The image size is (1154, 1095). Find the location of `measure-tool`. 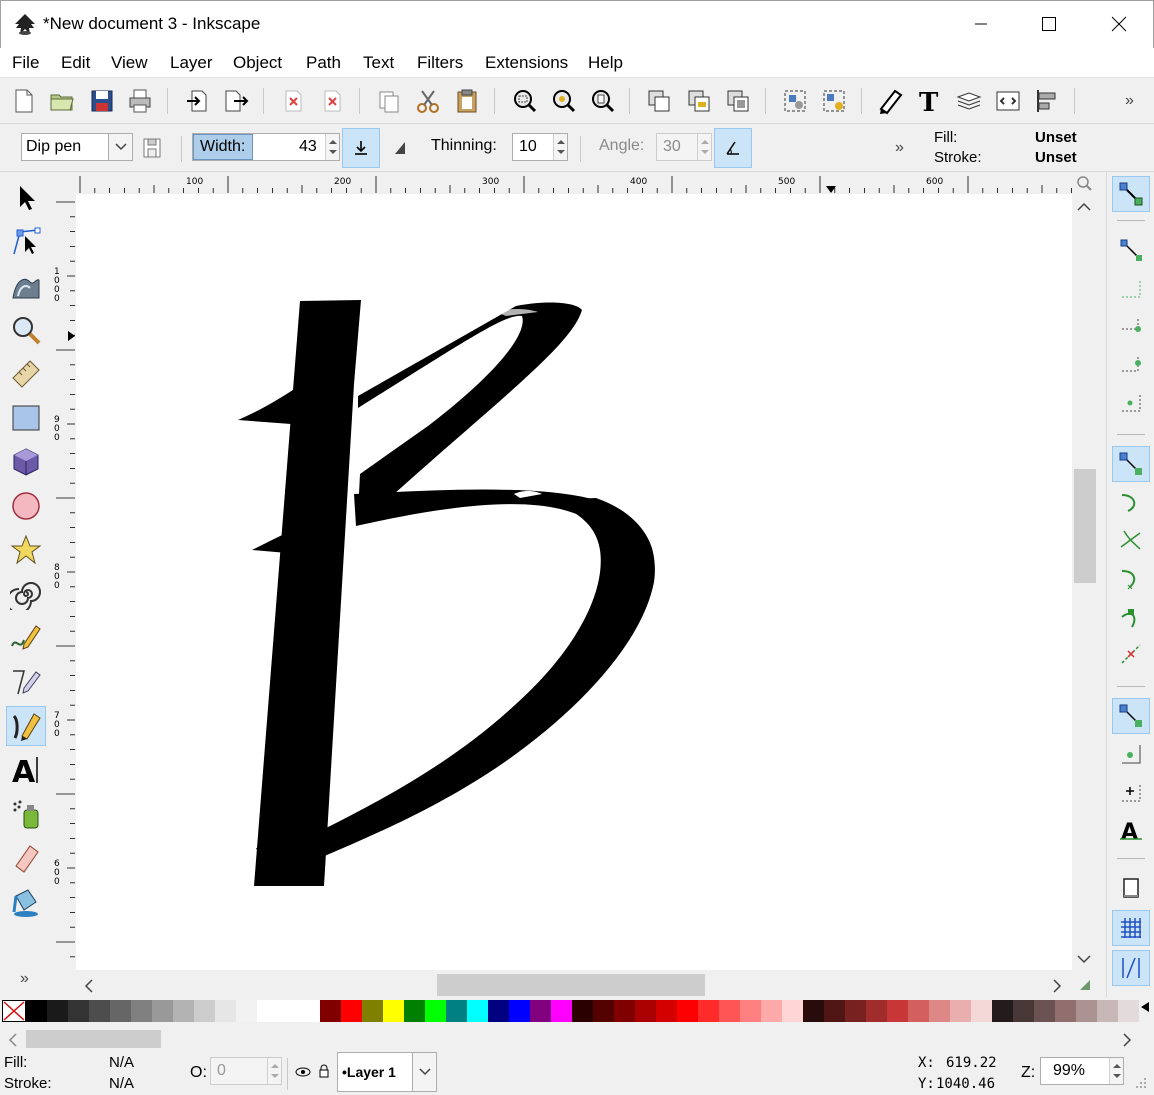

measure-tool is located at coordinates (26, 374).